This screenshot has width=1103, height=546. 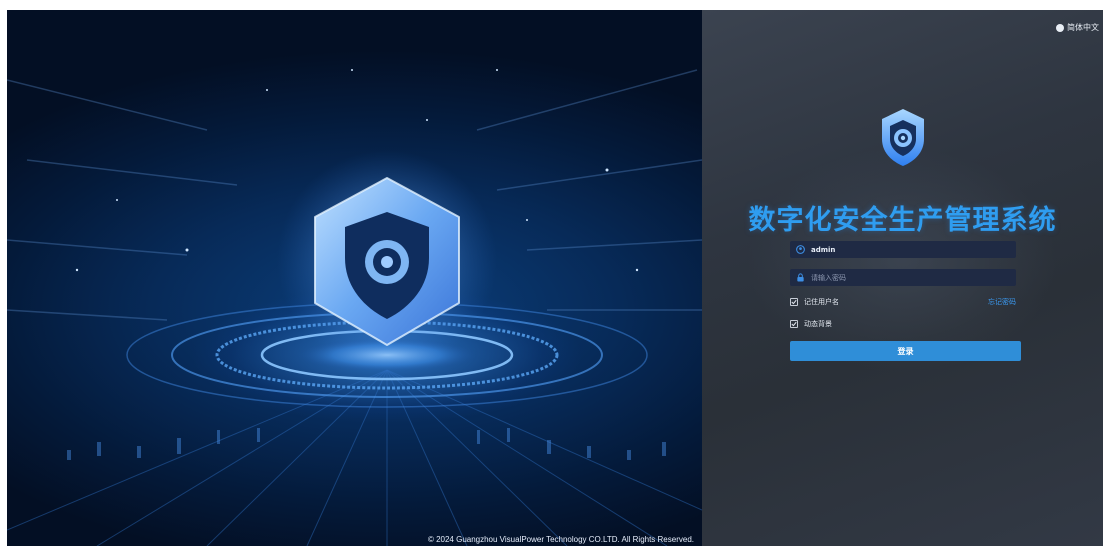 What do you see at coordinates (906, 277) in the screenshot?
I see `password-input` at bounding box center [906, 277].